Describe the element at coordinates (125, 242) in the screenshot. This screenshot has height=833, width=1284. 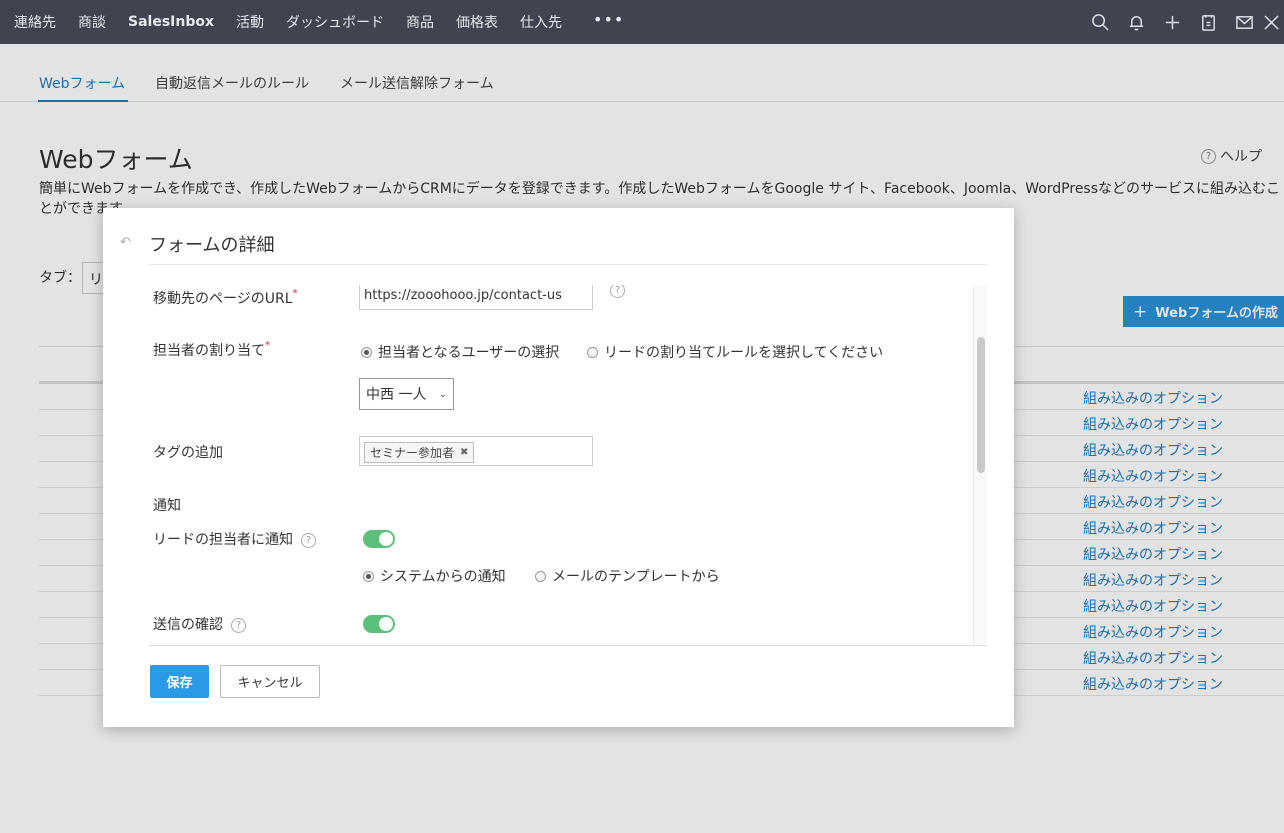
I see `undo-icon: ↶` at that location.